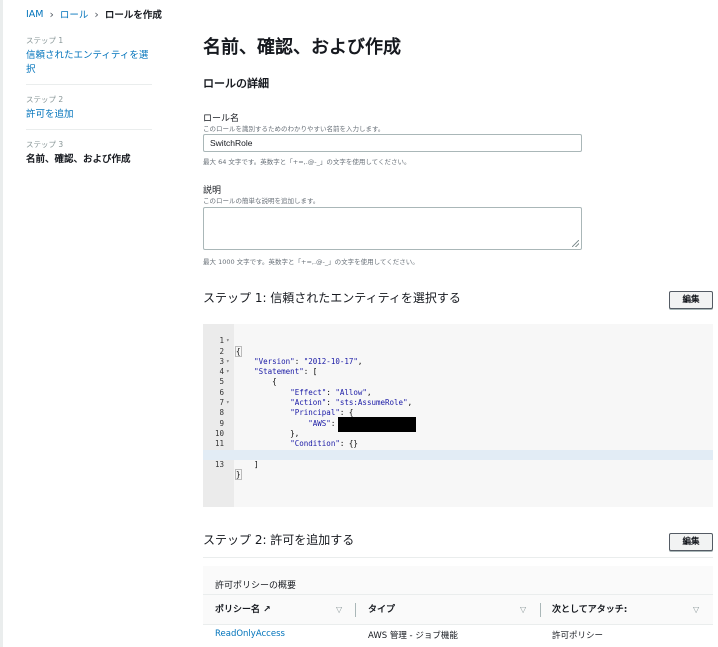 This screenshot has height=647, width=718. I want to click on role-name-hint: このロールを識別するためのわかりやすい名前を入力します。, so click(294, 129).